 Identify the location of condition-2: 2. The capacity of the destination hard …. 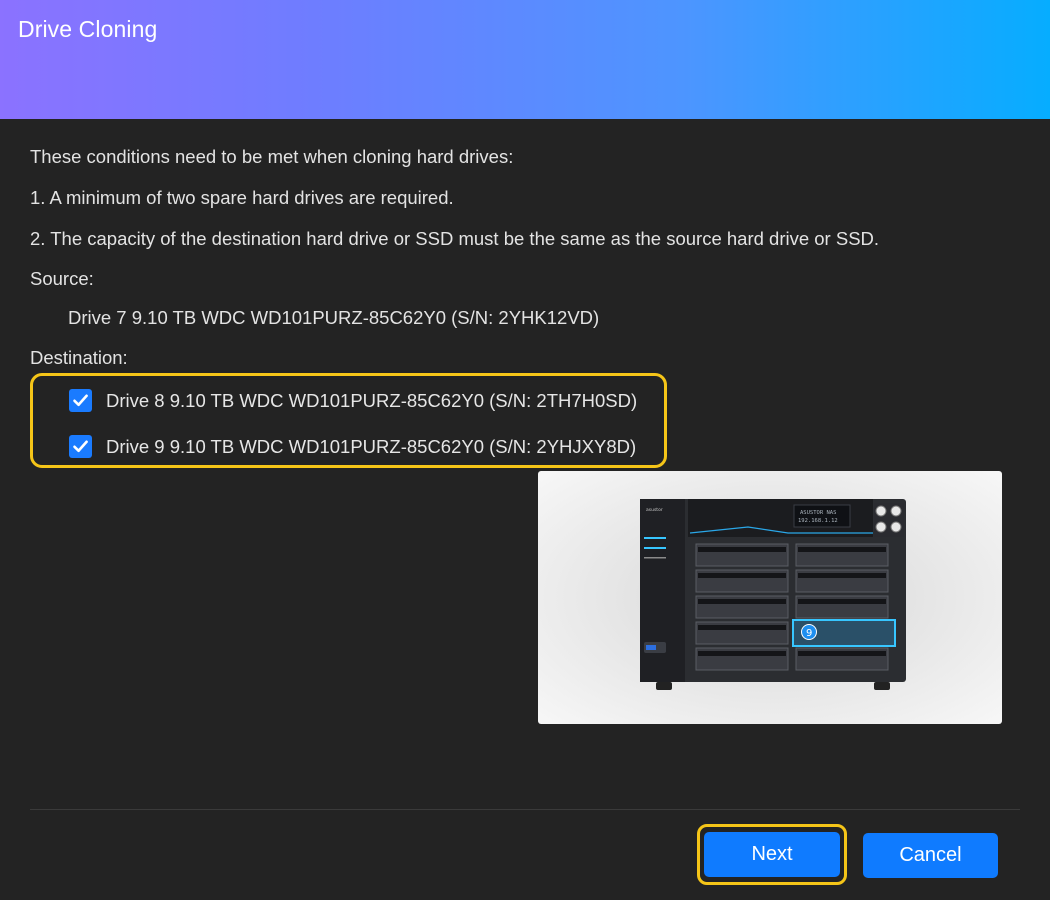
(455, 238).